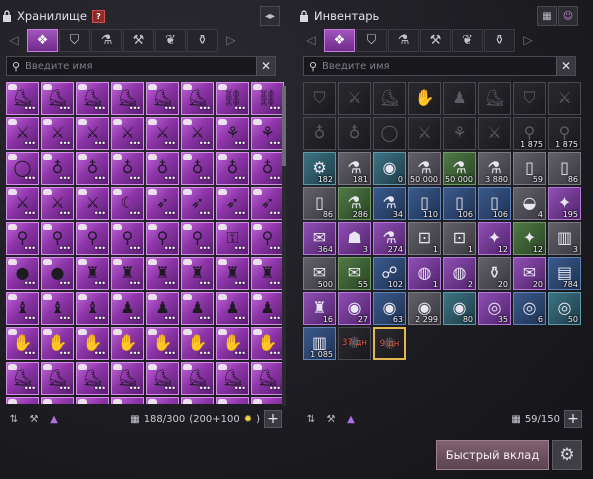 The image size is (593, 479). I want to click on storage-slot: ⛓ •••, so click(267, 98).